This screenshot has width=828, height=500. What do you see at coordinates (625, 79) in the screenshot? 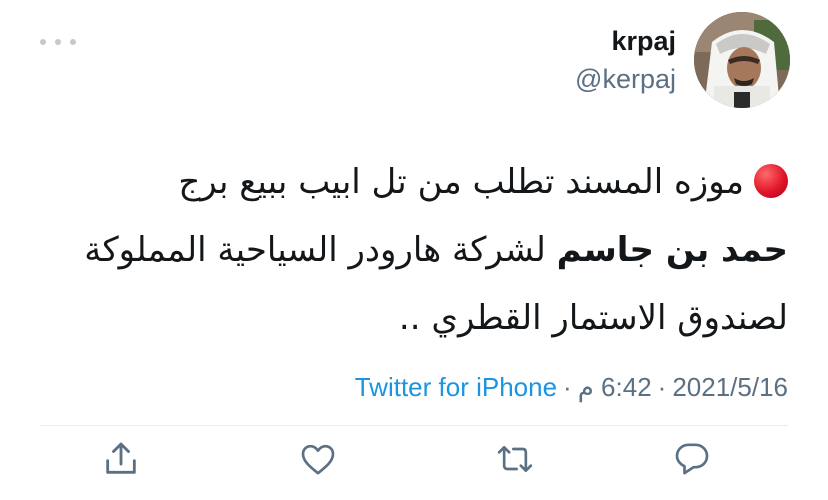
I see `user-handle: @kerpaj` at bounding box center [625, 79].